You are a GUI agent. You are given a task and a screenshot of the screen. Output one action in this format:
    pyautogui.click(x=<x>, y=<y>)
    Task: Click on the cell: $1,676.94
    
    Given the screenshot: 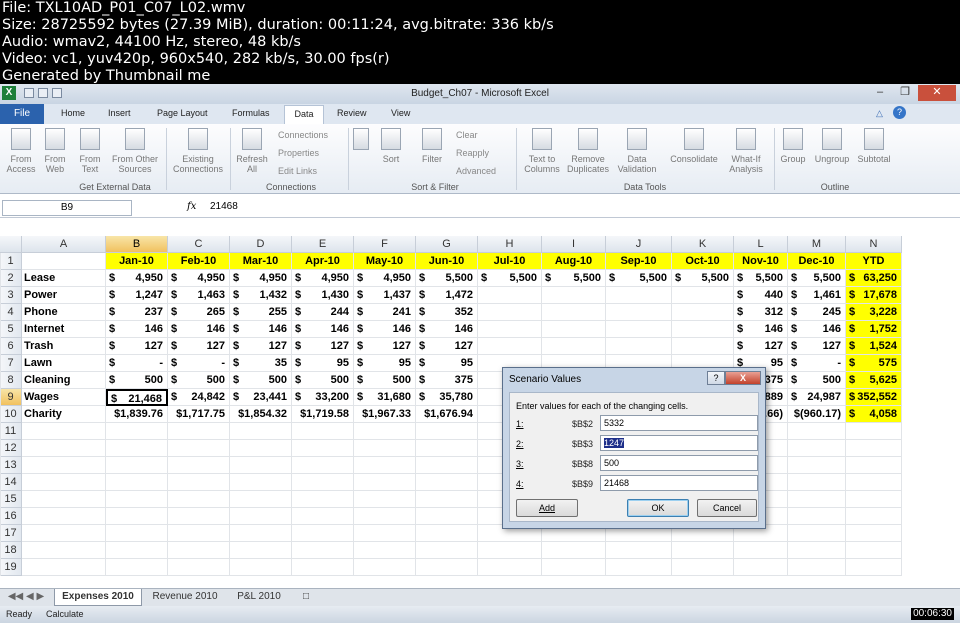 What is the action you would take?
    pyautogui.click(x=447, y=414)
    